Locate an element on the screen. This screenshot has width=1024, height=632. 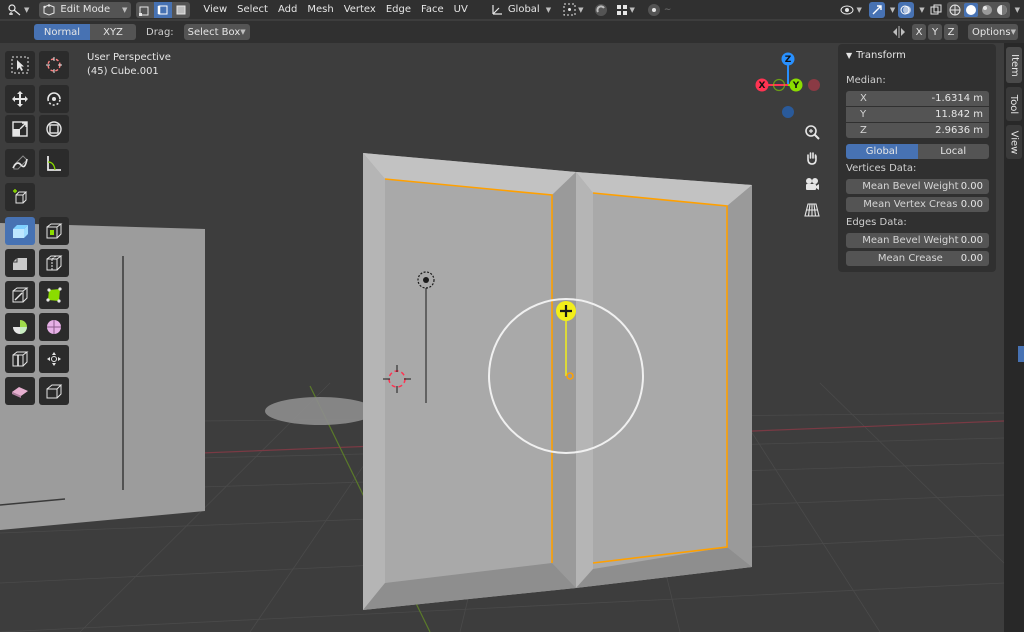
shear-tool is located at coordinates (20, 391).